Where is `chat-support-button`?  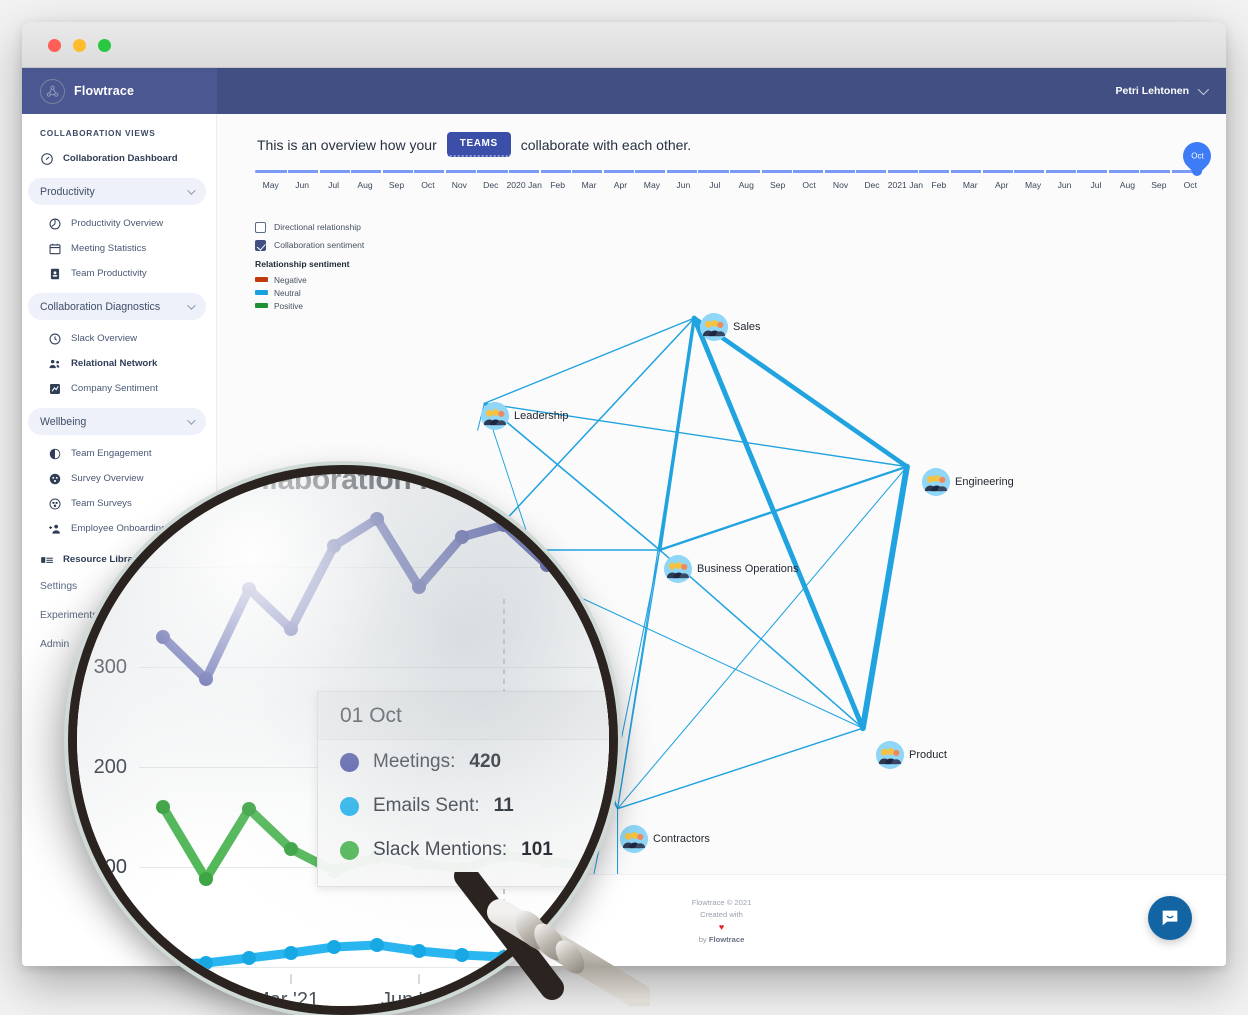 chat-support-button is located at coordinates (1170, 918).